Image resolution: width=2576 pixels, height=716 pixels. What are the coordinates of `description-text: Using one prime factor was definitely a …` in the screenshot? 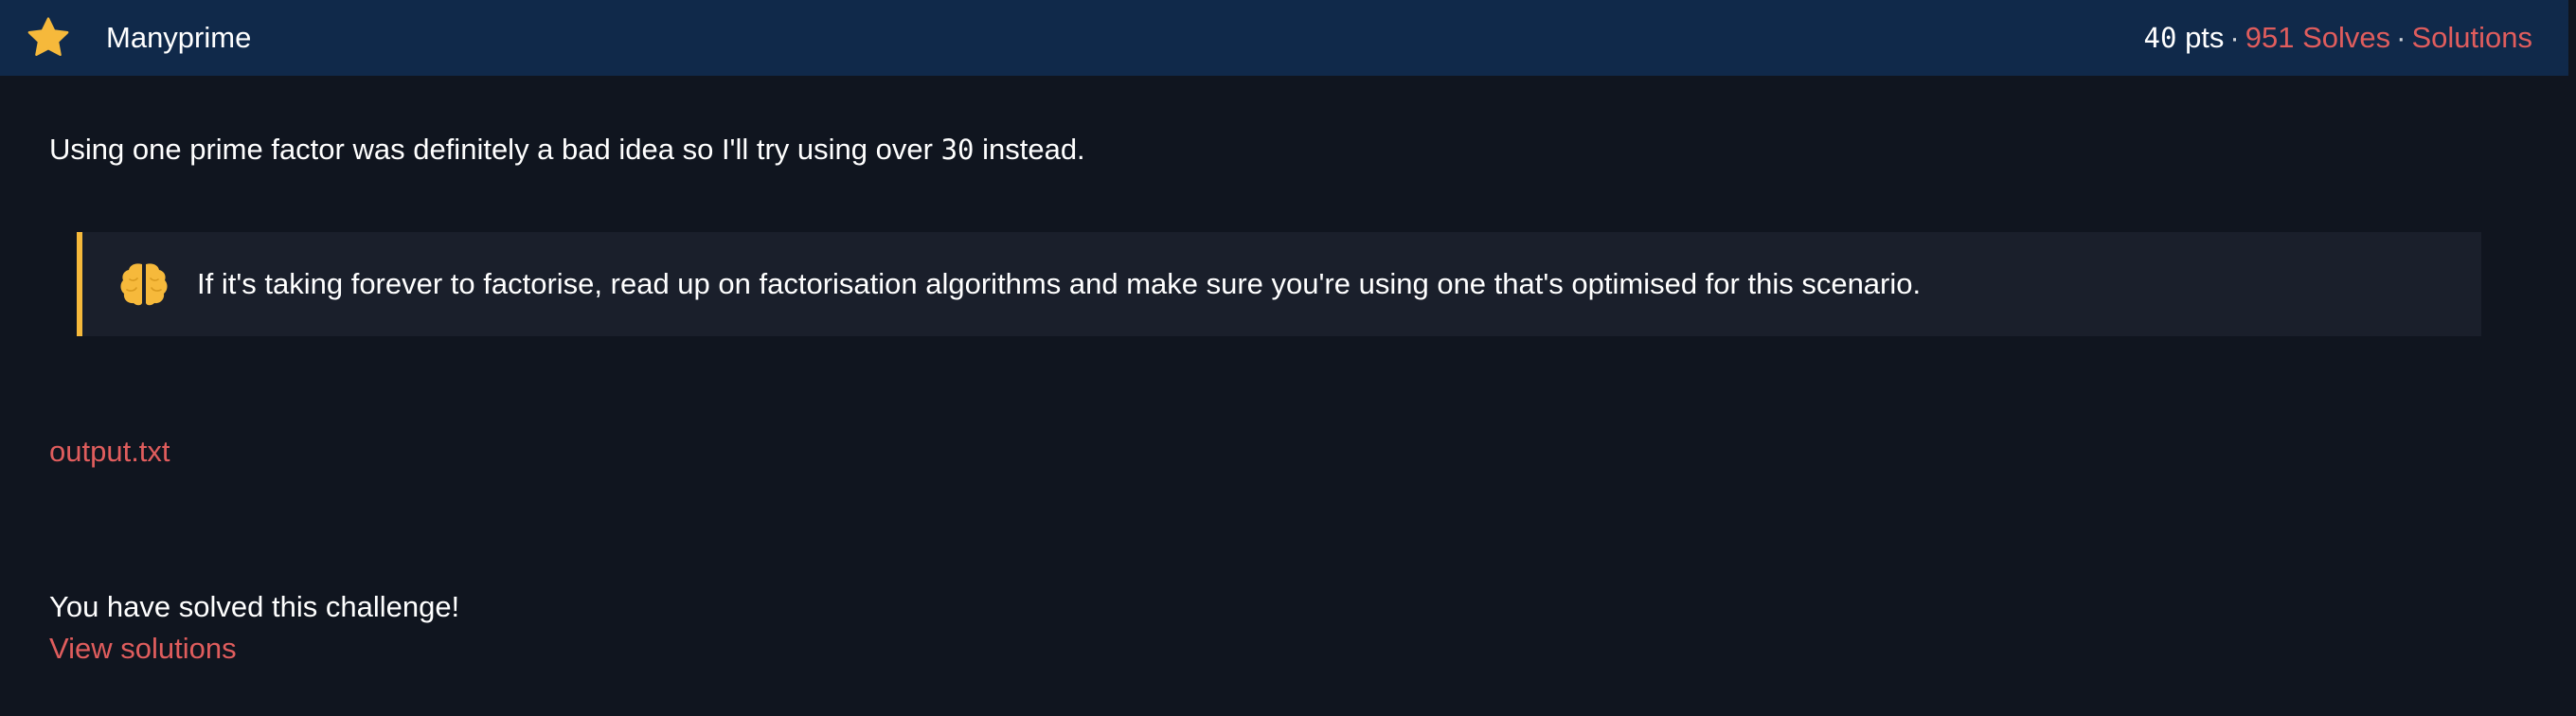 It's located at (495, 150).